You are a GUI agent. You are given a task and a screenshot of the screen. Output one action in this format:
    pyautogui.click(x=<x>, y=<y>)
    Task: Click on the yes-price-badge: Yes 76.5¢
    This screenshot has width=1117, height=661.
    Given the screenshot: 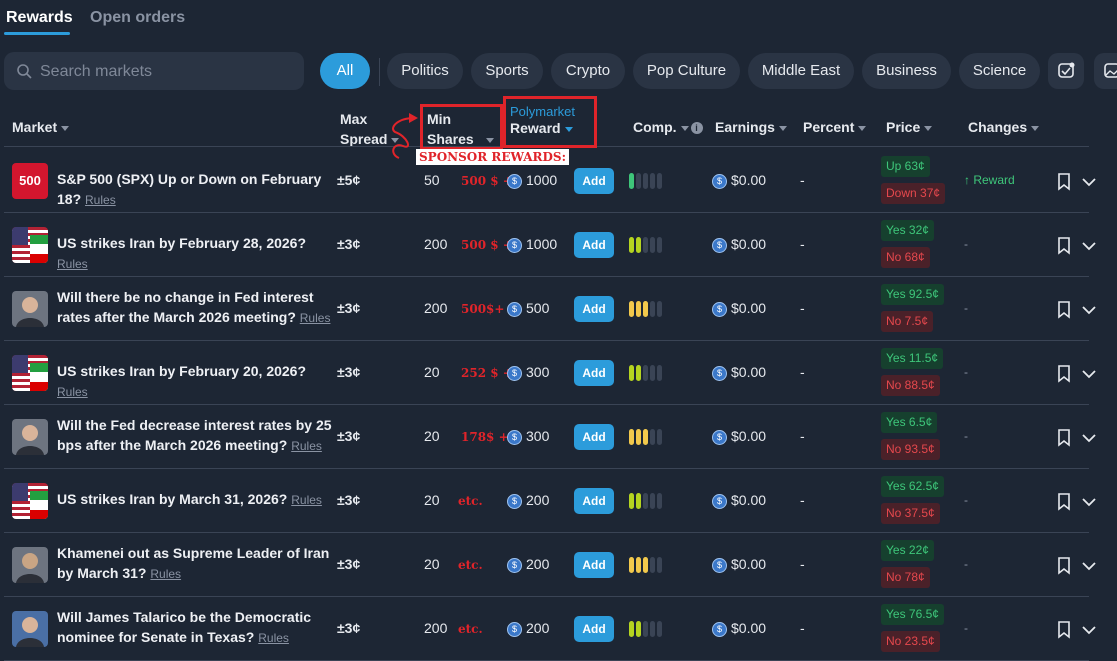 What is the action you would take?
    pyautogui.click(x=912, y=614)
    